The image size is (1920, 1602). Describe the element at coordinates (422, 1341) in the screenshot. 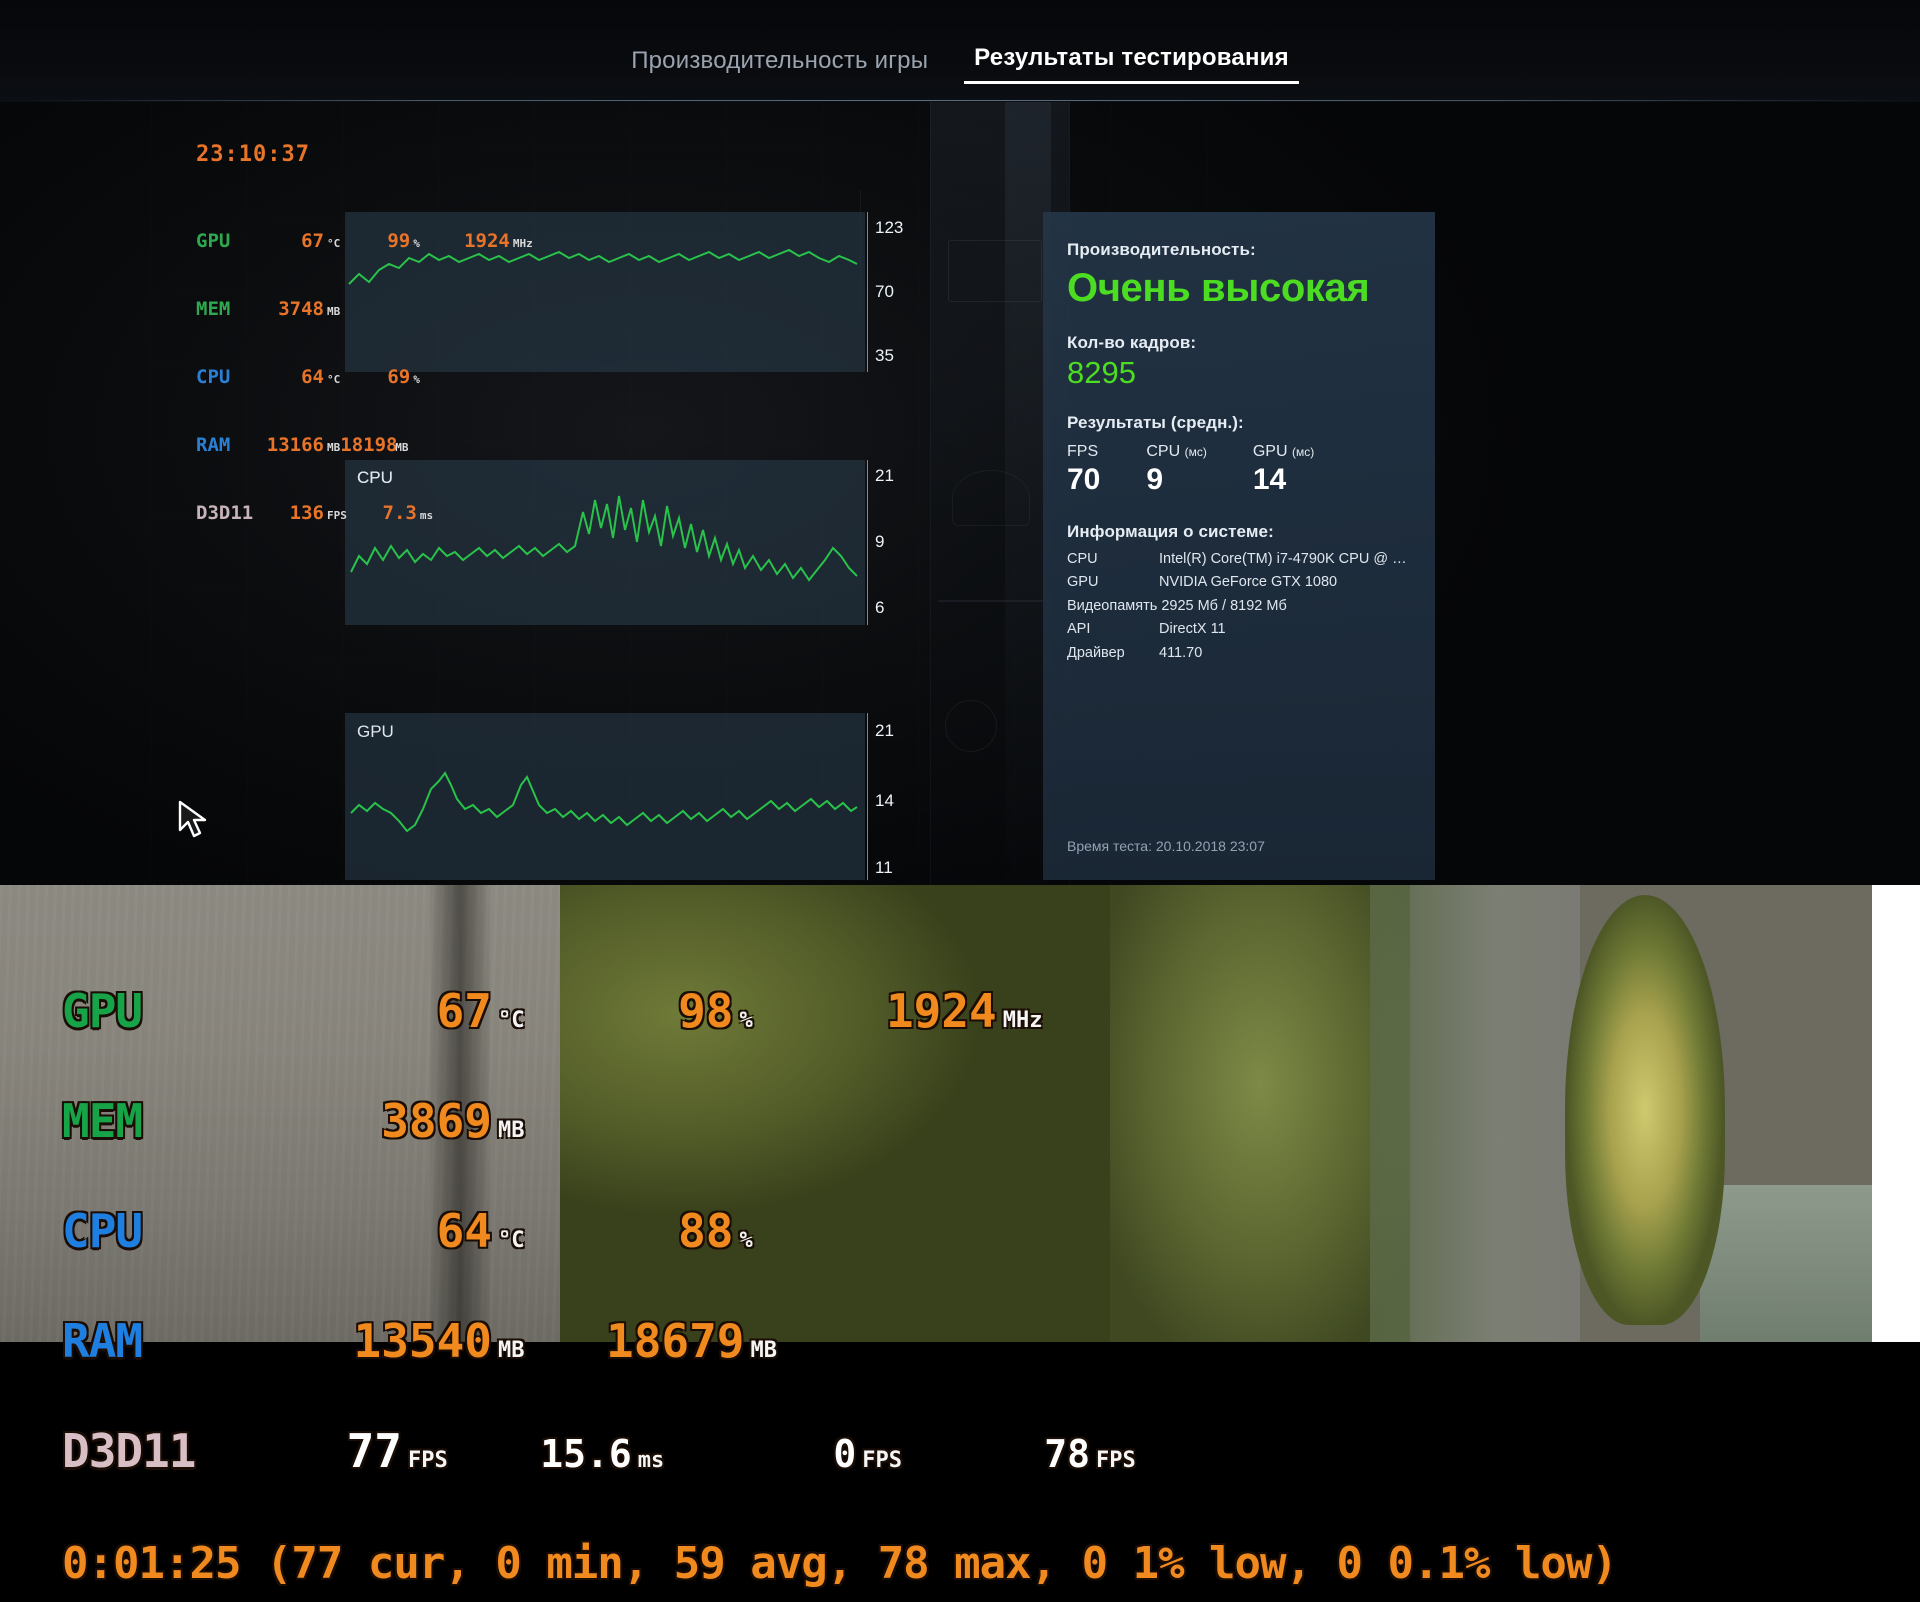

I see `osd-big-ram-used: 13540` at that location.